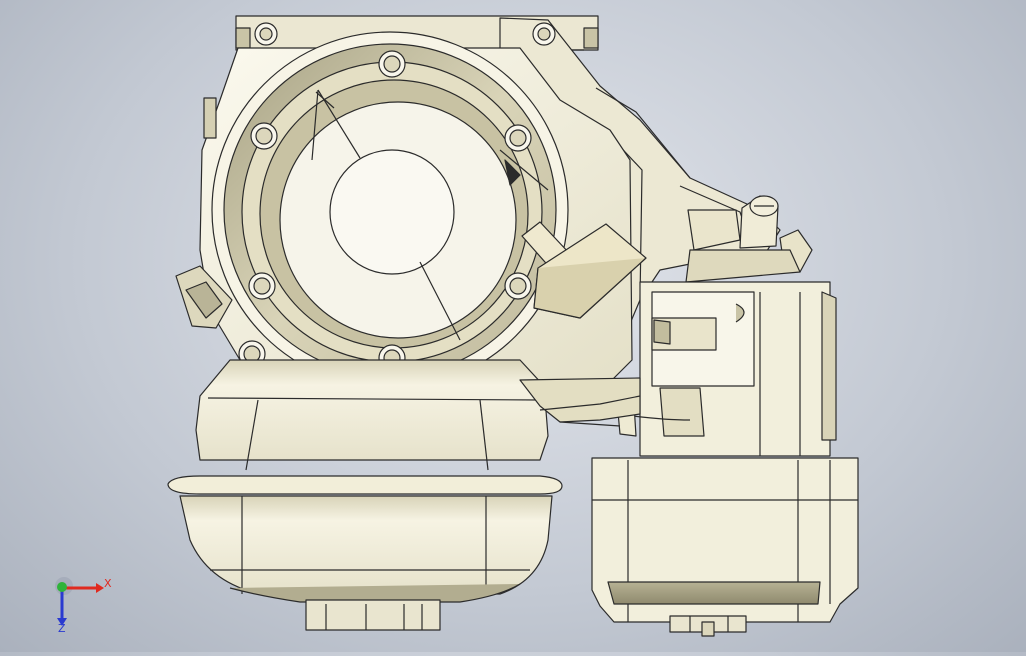 The width and height of the screenshot is (1026, 656). I want to click on z-axis-label: Z, so click(62, 628).